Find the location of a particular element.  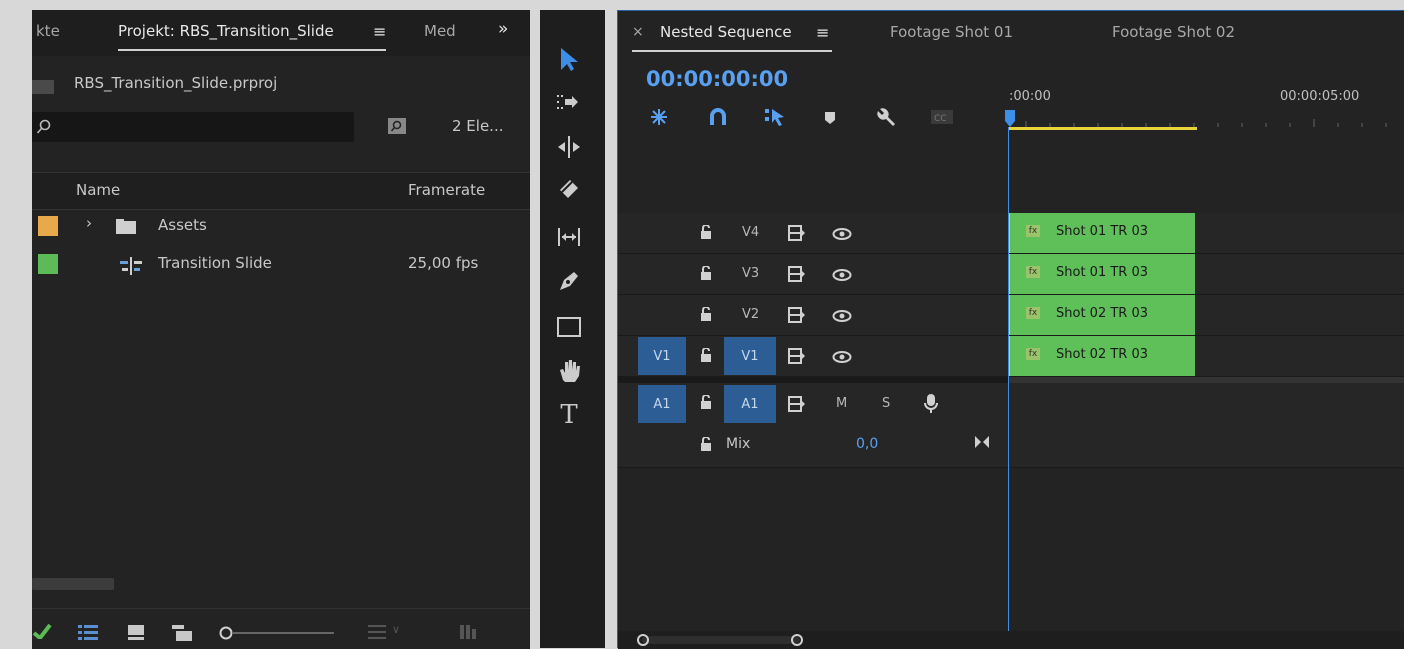

go-to-end-icon is located at coordinates (982, 442).